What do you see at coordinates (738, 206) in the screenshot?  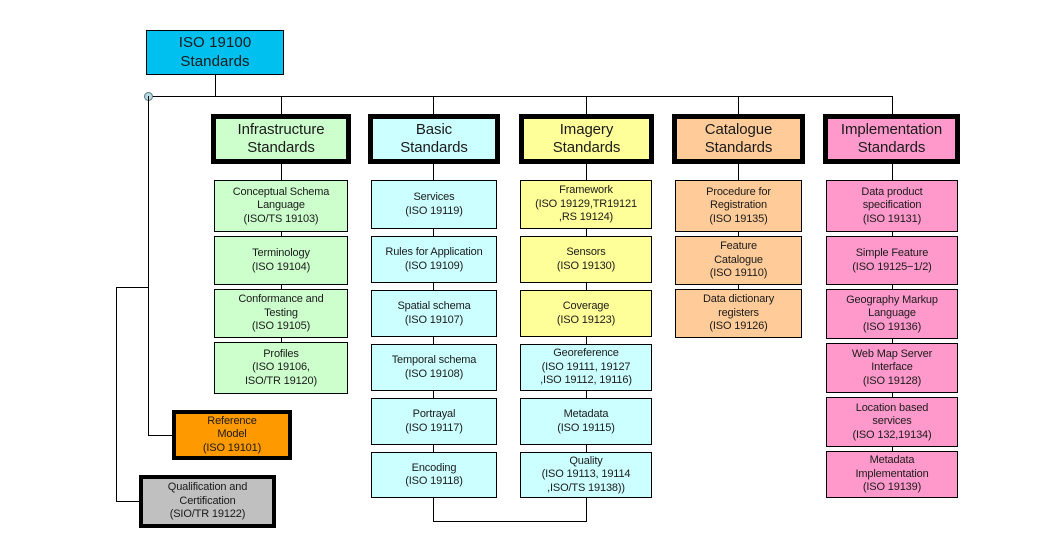 I see `node-catalogue-item-0: Procedure for Registration (ISO 19135)` at bounding box center [738, 206].